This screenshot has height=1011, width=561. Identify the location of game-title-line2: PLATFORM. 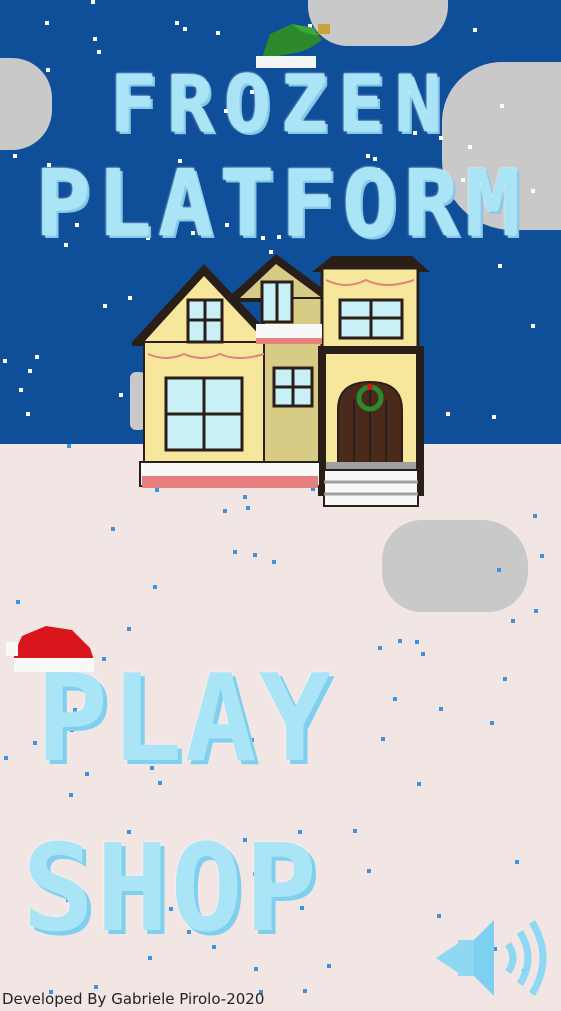
(280, 203).